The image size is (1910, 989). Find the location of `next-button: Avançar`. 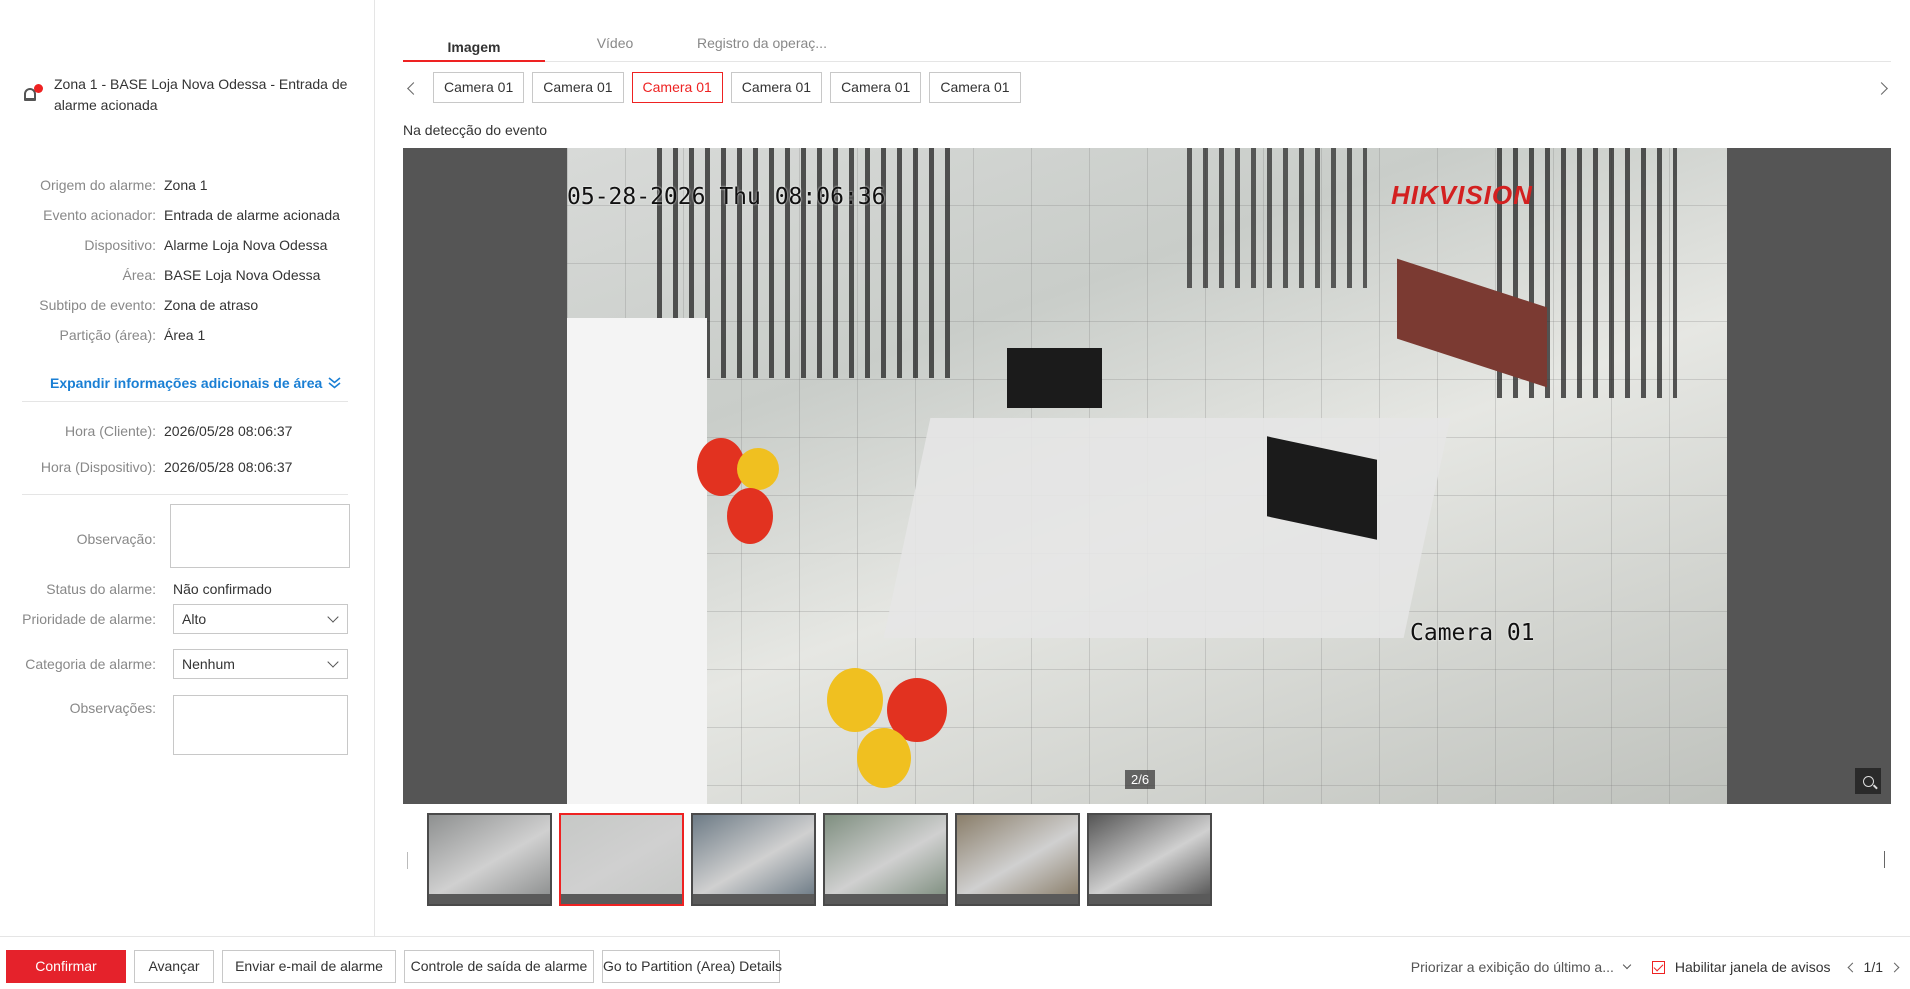

next-button: Avançar is located at coordinates (174, 966).